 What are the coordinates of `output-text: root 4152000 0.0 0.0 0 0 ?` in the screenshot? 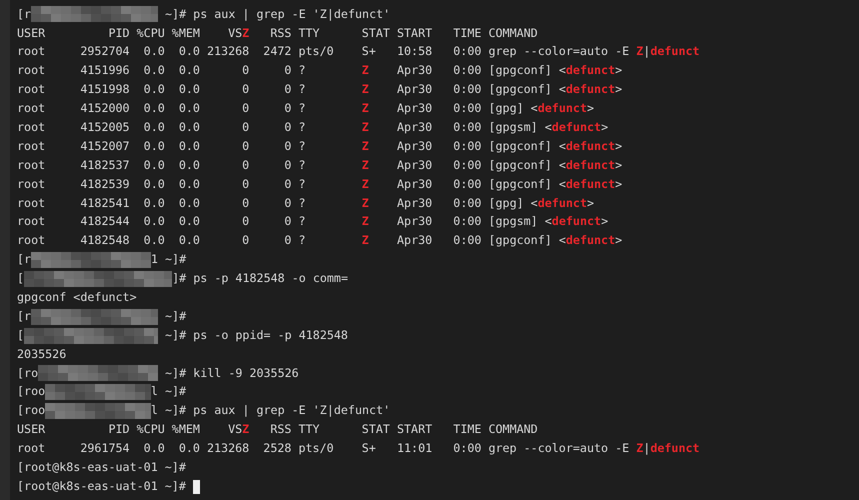 It's located at (161, 109).